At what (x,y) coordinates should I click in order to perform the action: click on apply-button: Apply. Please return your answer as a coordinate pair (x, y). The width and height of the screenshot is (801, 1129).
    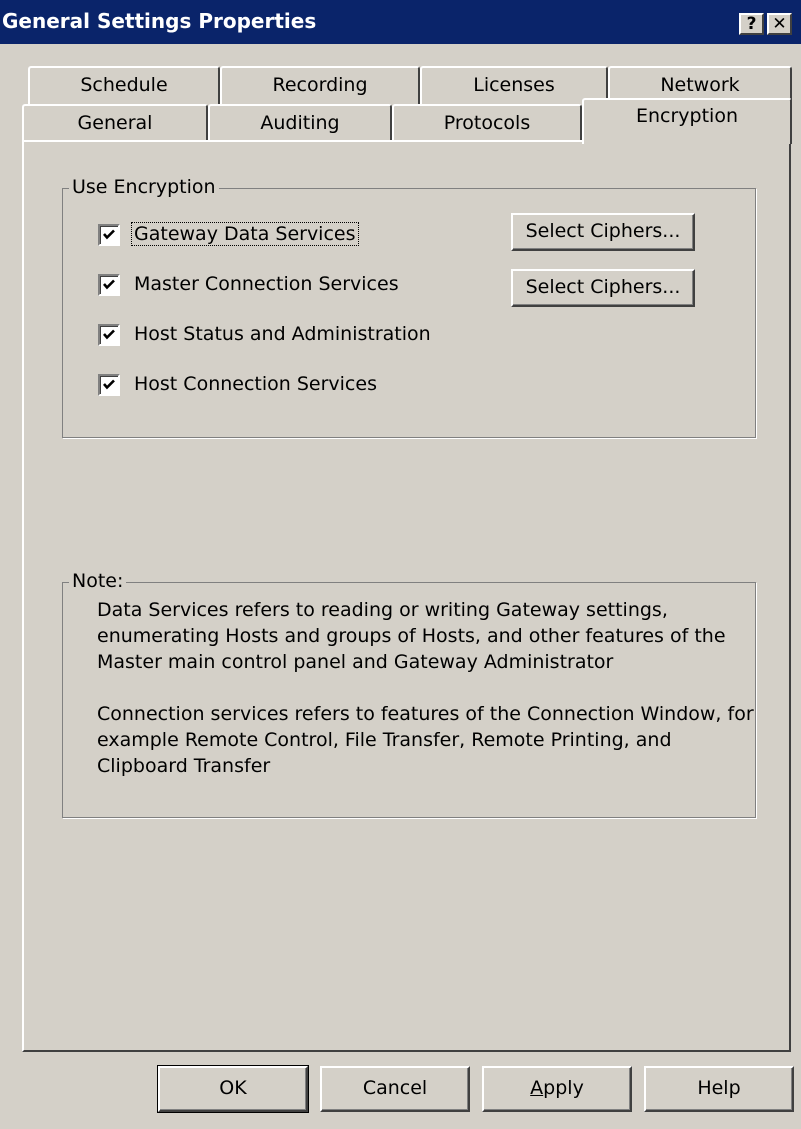
    Looking at the image, I should click on (557, 1089).